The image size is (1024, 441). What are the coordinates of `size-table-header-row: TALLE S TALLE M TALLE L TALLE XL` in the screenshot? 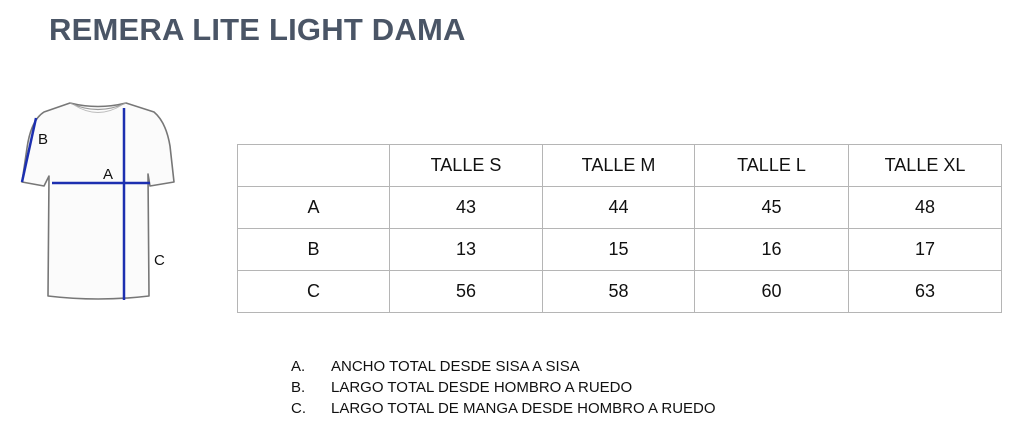 It's located at (619, 165).